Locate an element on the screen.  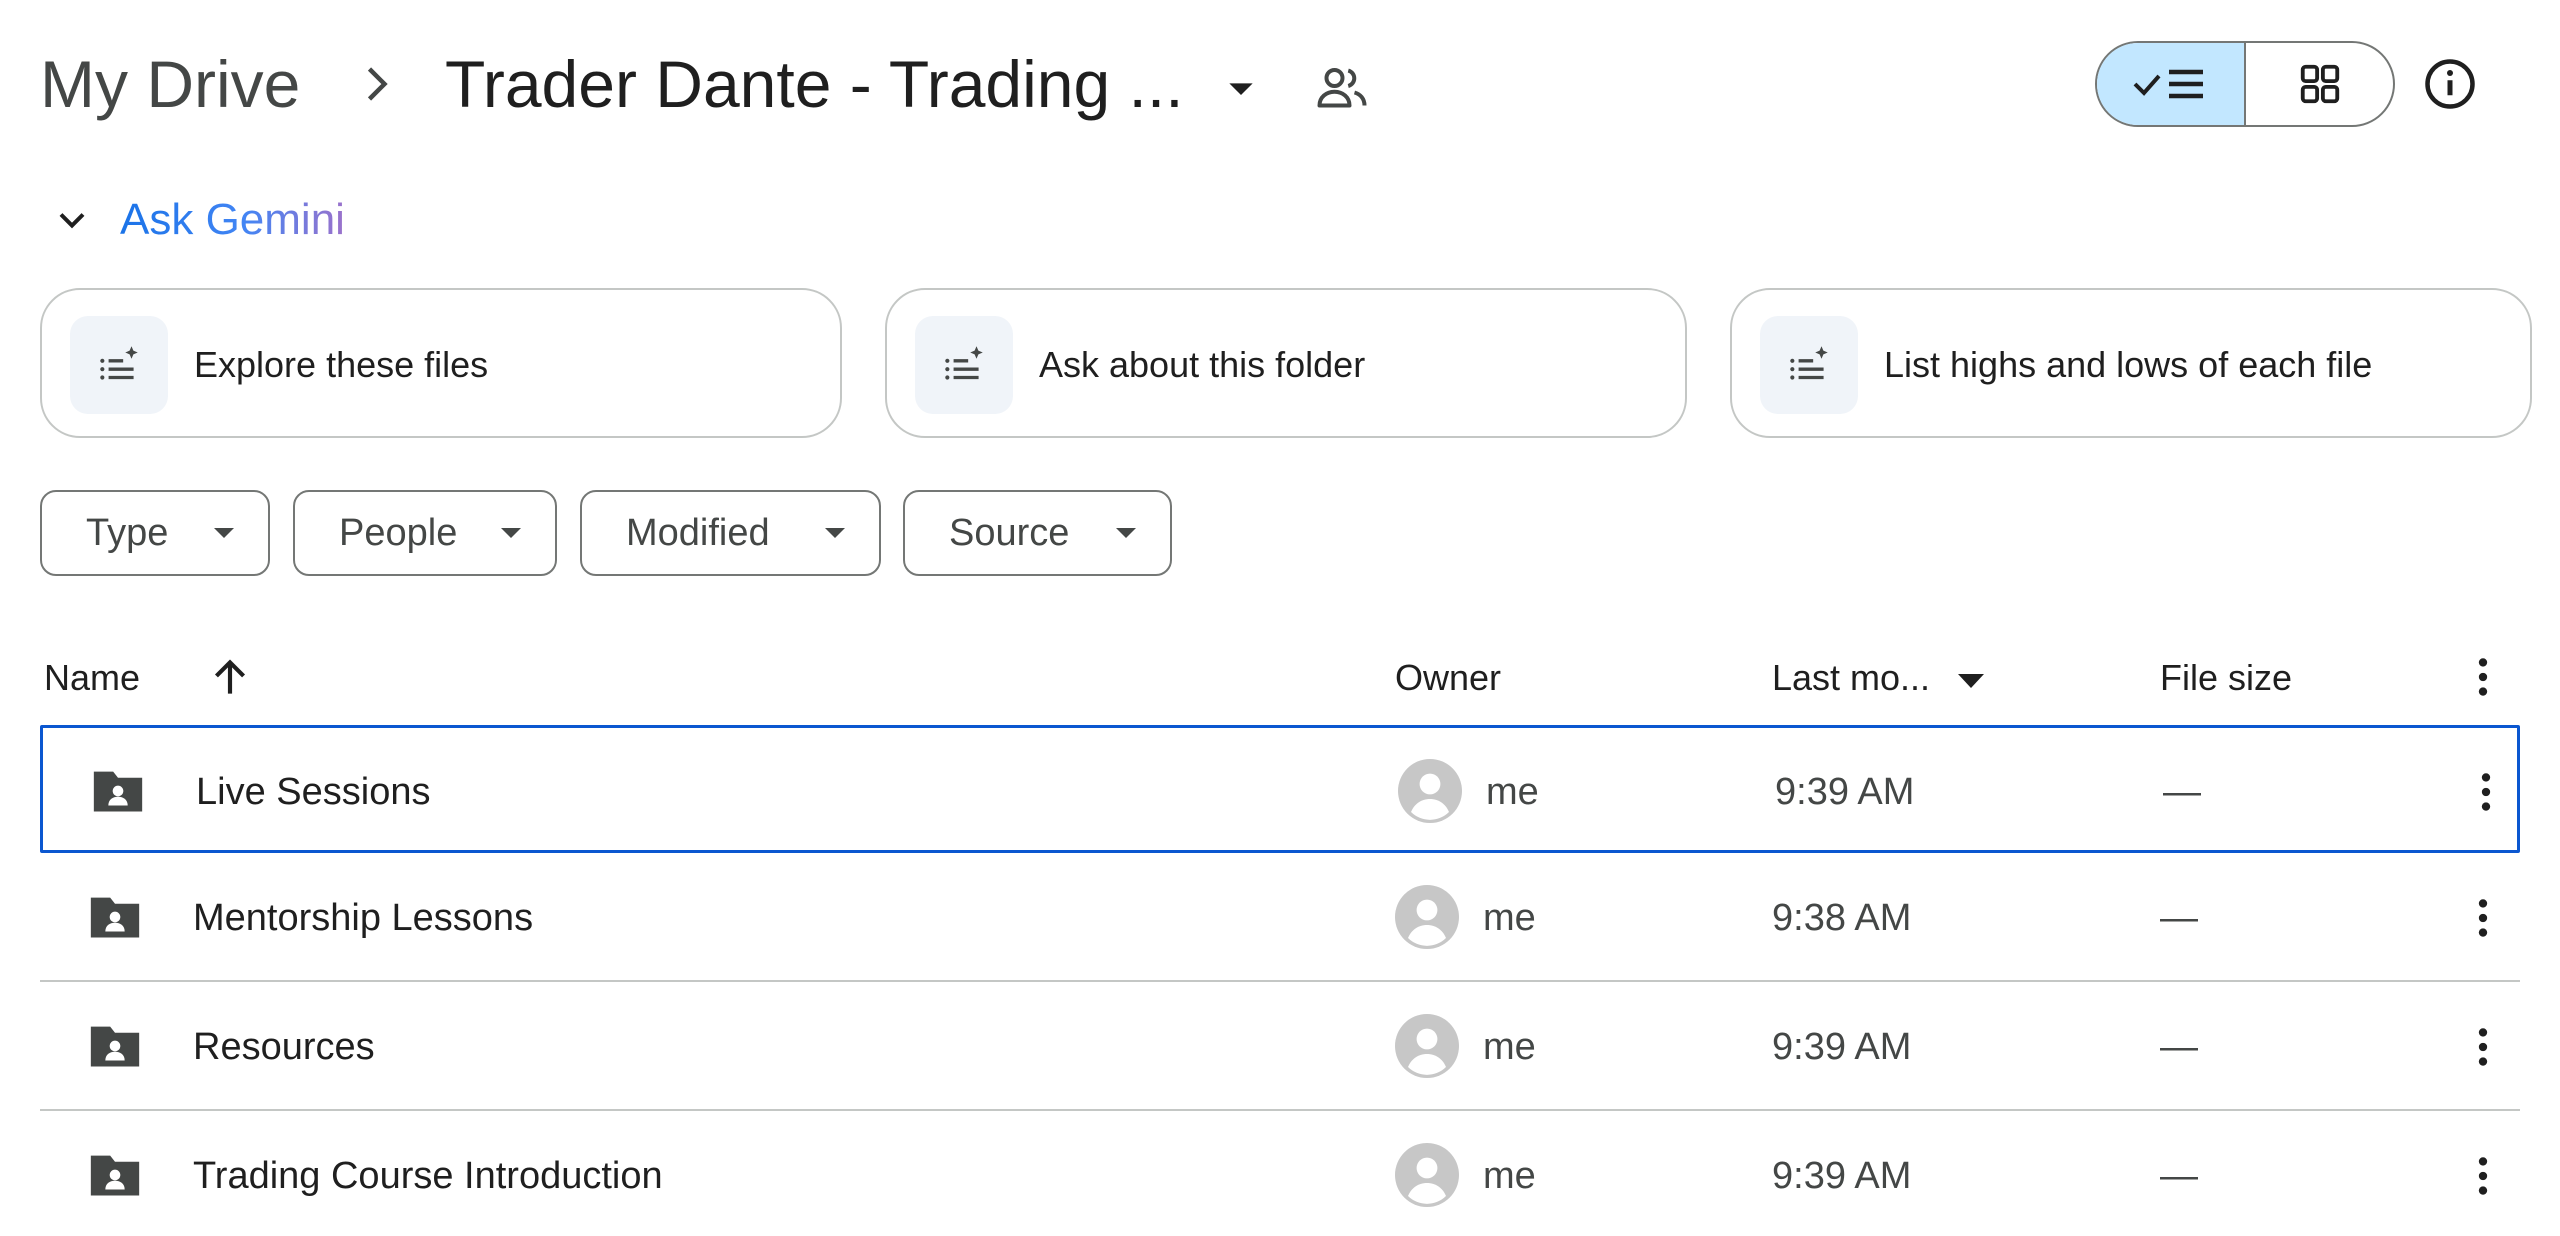
table-row: Live Sessions me 9:39 AM — is located at coordinates (1280, 789).